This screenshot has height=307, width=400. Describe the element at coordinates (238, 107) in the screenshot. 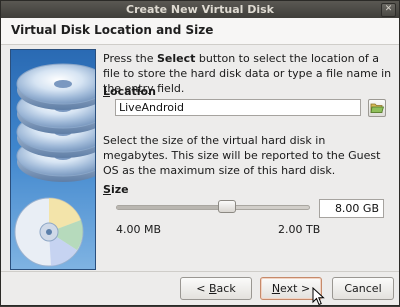

I see `location-input` at that location.